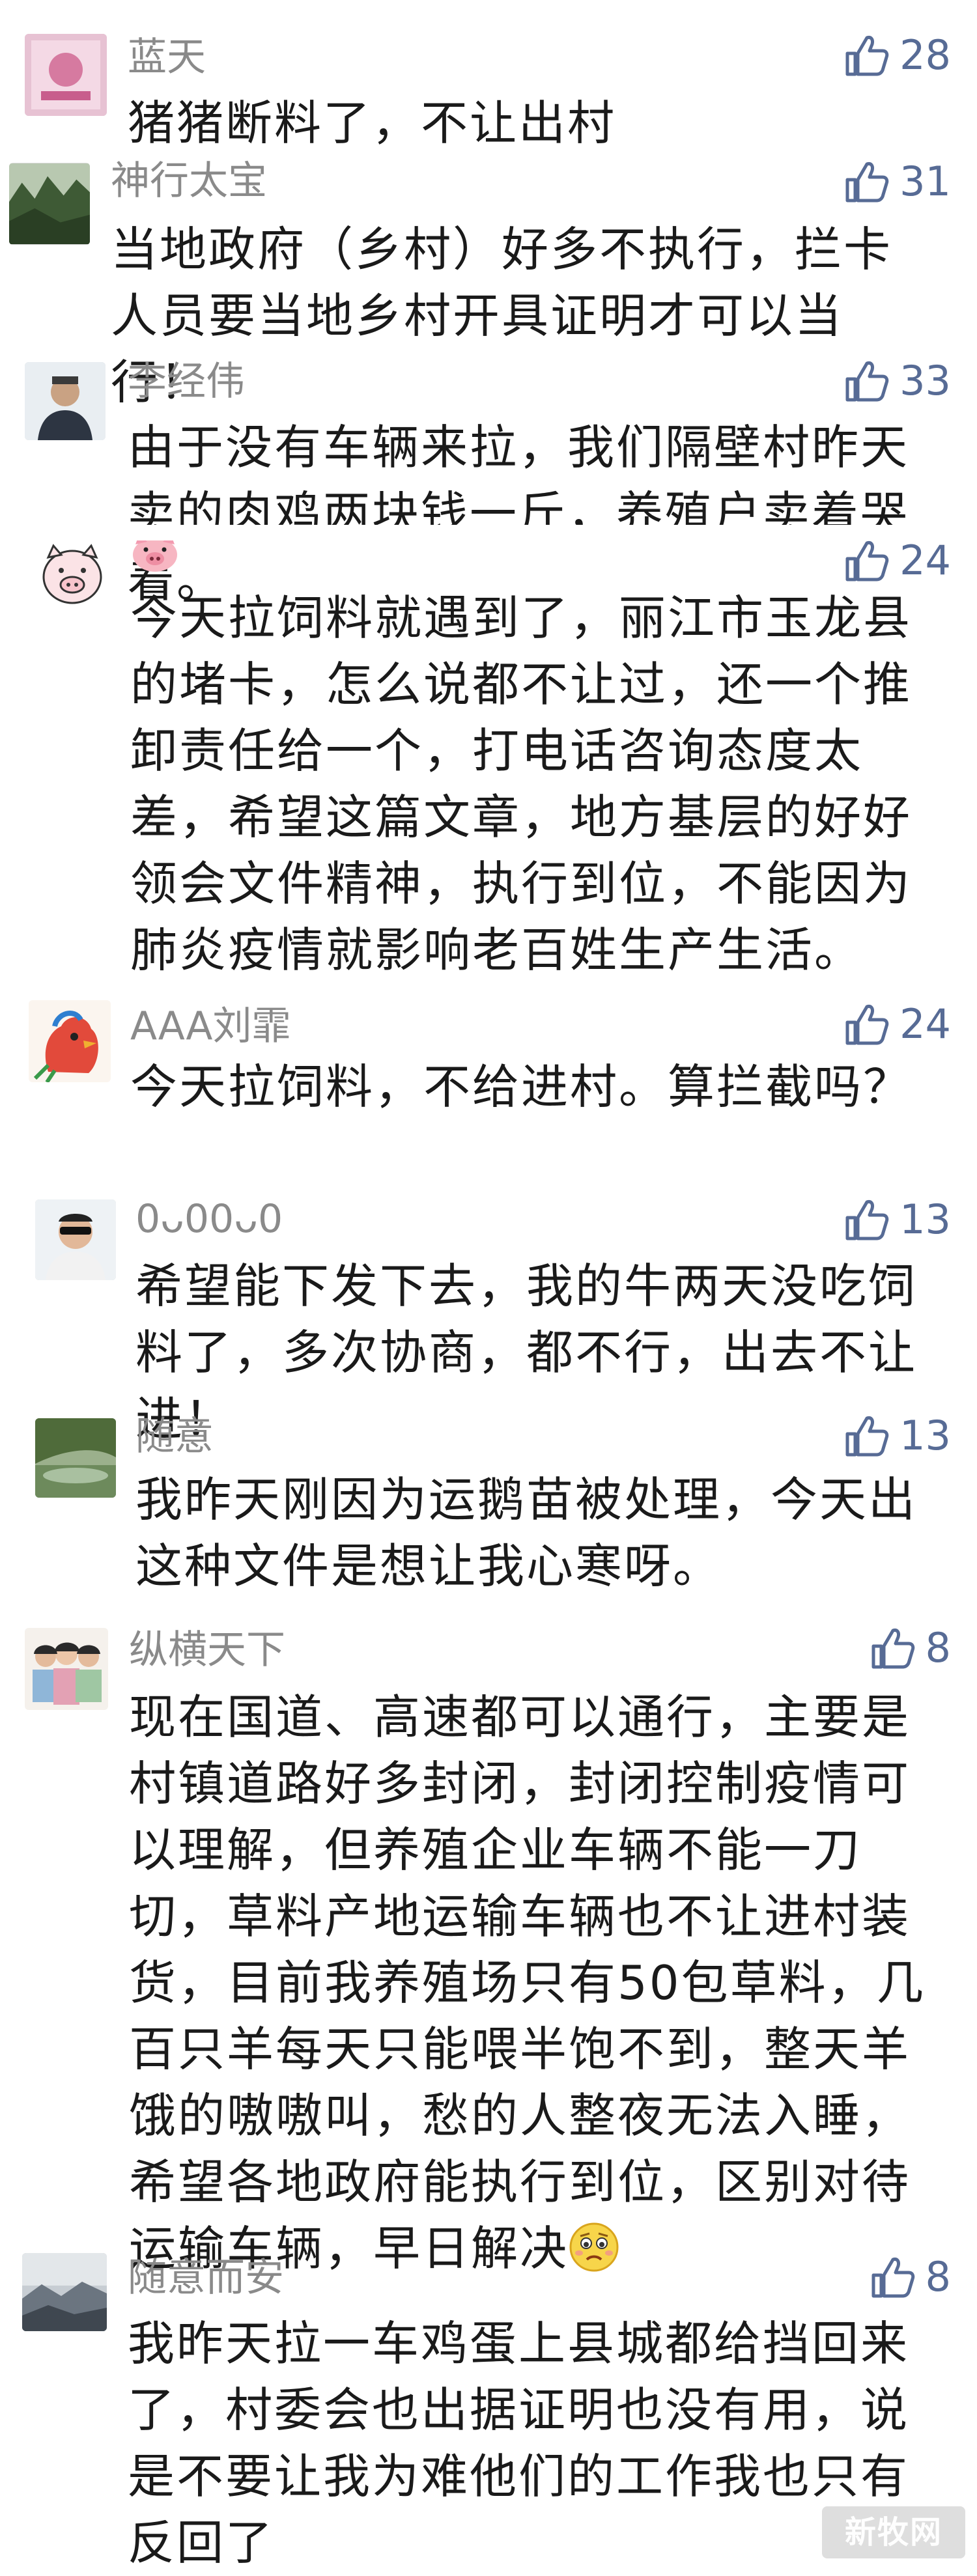  What do you see at coordinates (594, 2248) in the screenshot?
I see `worried-face-icon` at bounding box center [594, 2248].